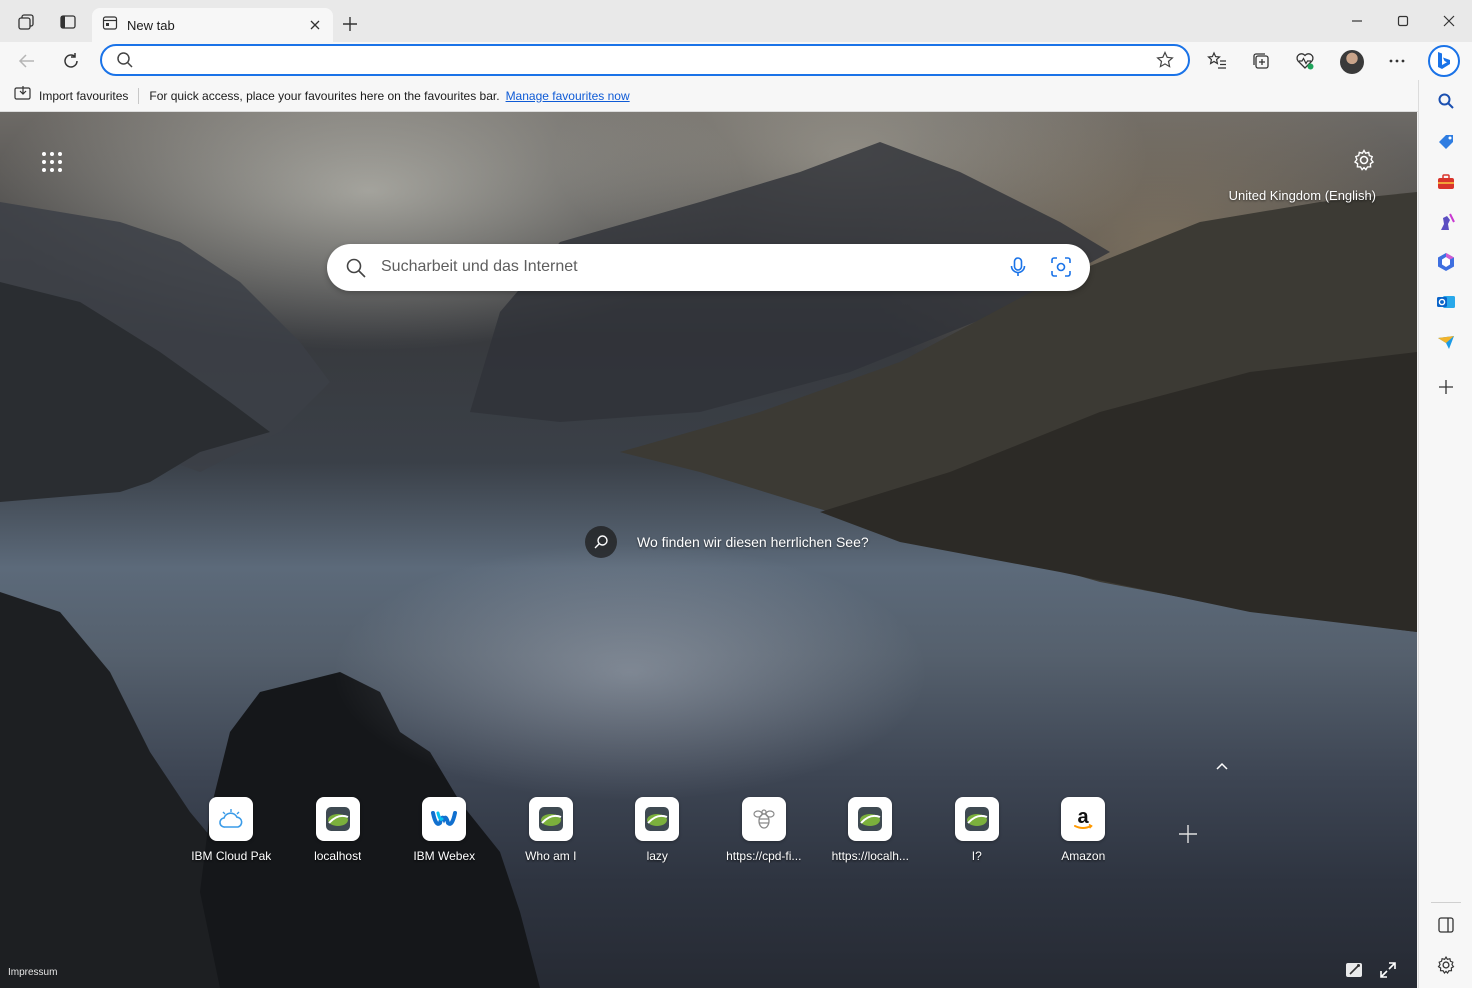 The image size is (1472, 988). What do you see at coordinates (444, 819) in the screenshot?
I see `webex-icon` at bounding box center [444, 819].